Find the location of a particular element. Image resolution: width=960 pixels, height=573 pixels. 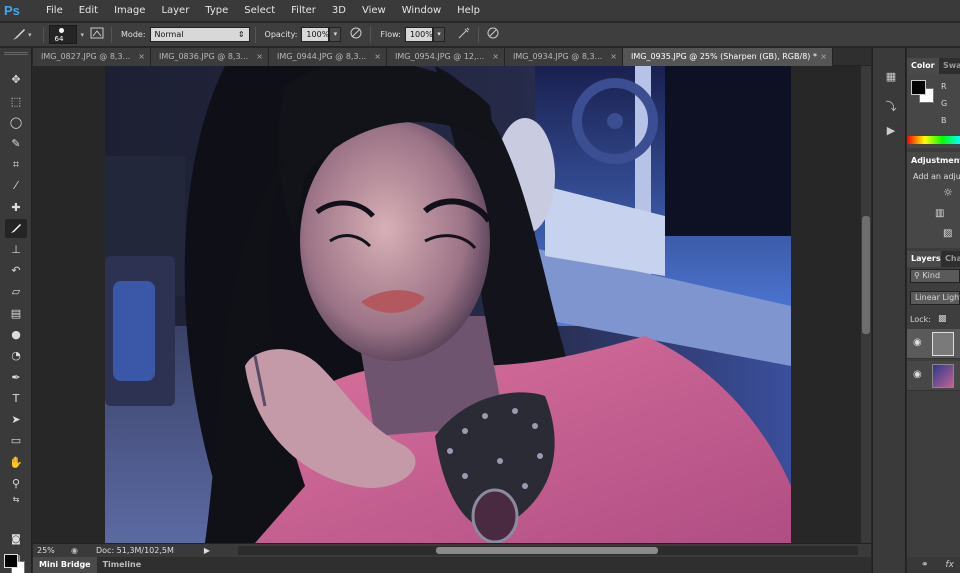

menu-window: Window is located at coordinates (421, 11).